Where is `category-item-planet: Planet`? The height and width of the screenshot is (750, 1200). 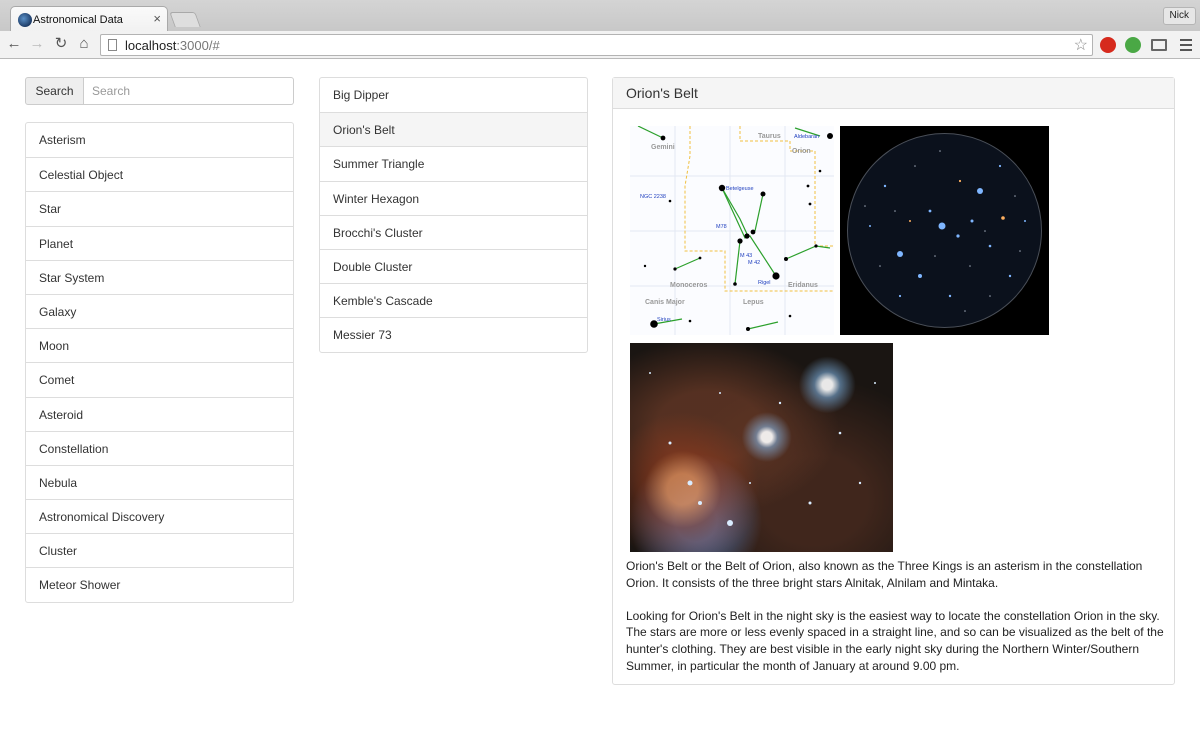
category-item-planet: Planet is located at coordinates (159, 242).